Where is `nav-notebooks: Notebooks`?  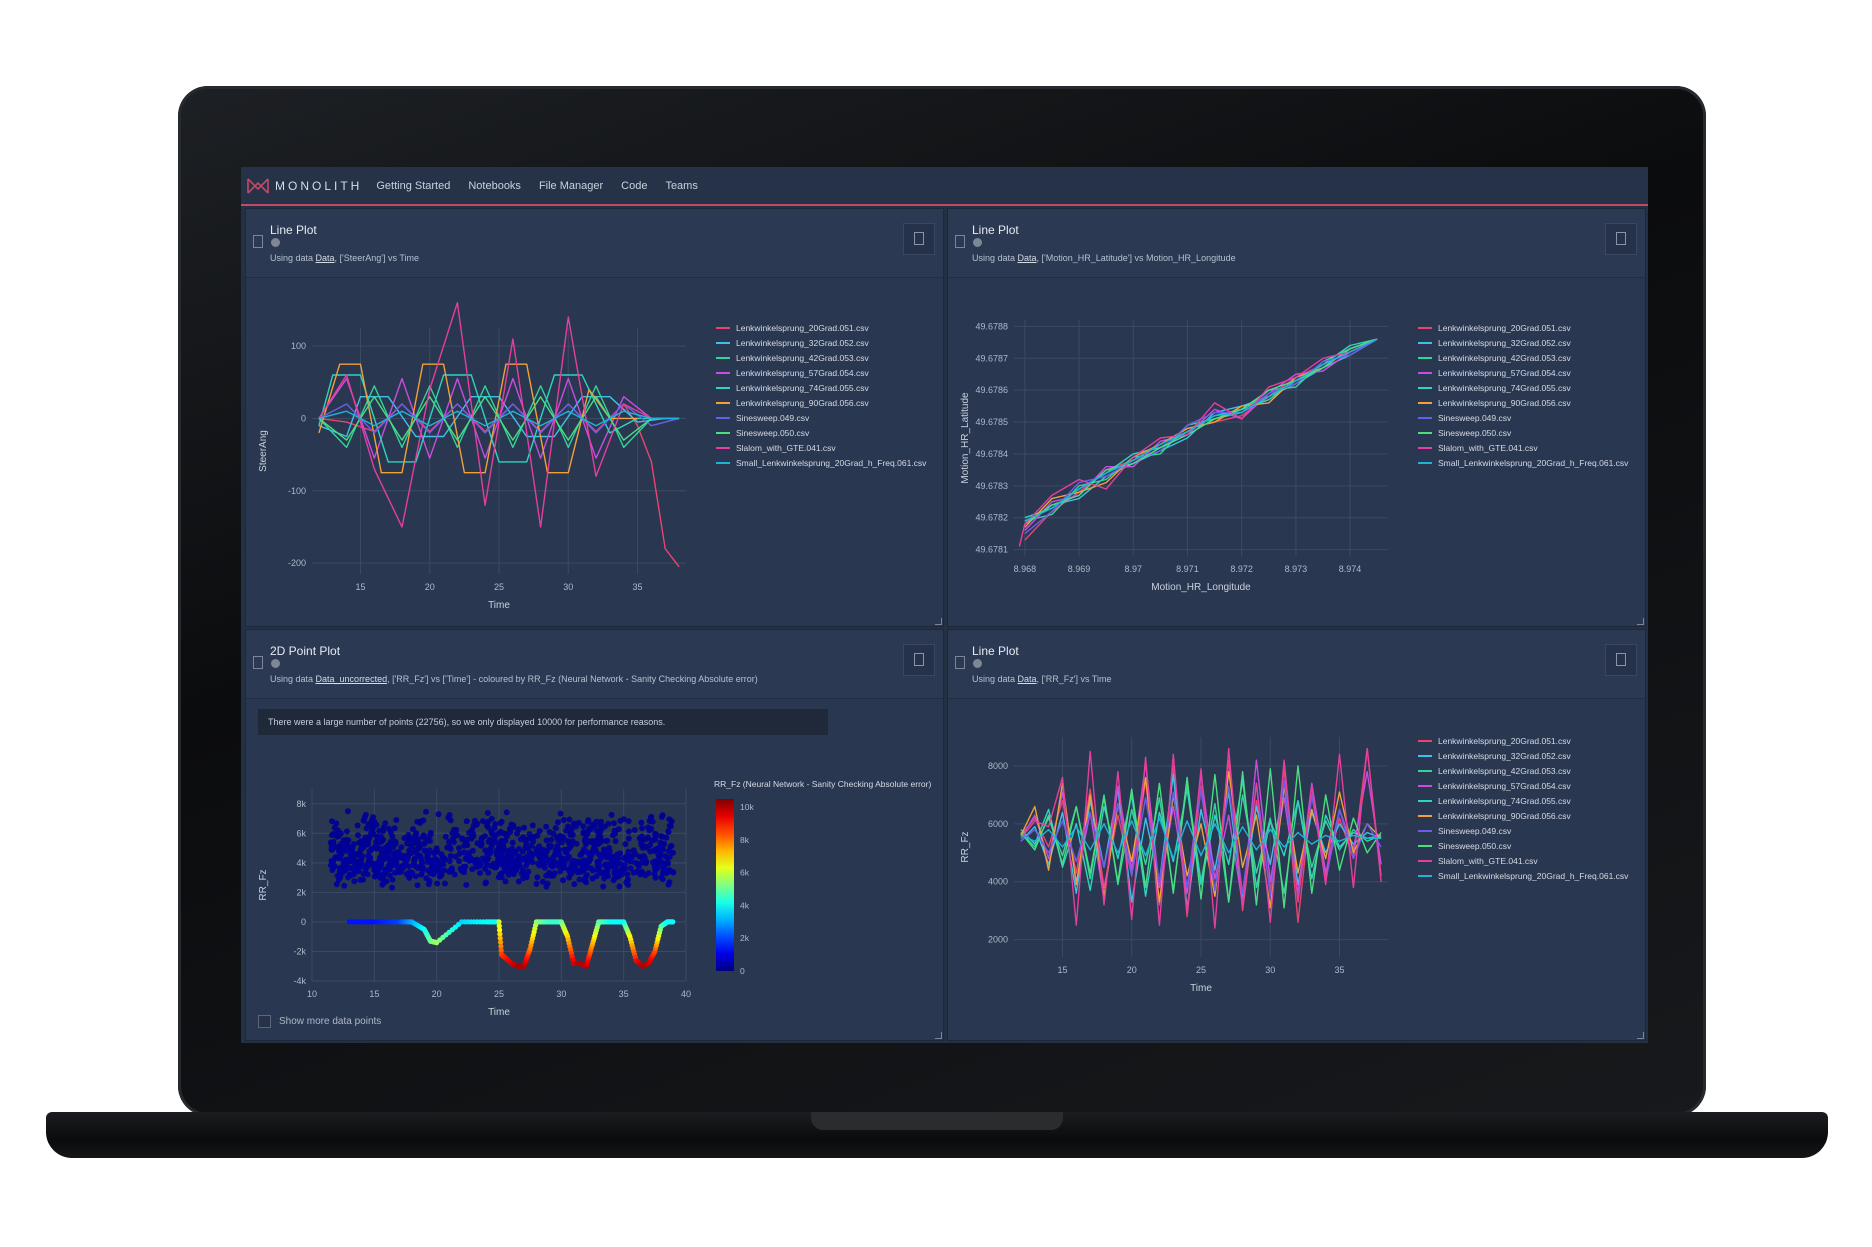 nav-notebooks: Notebooks is located at coordinates (494, 186).